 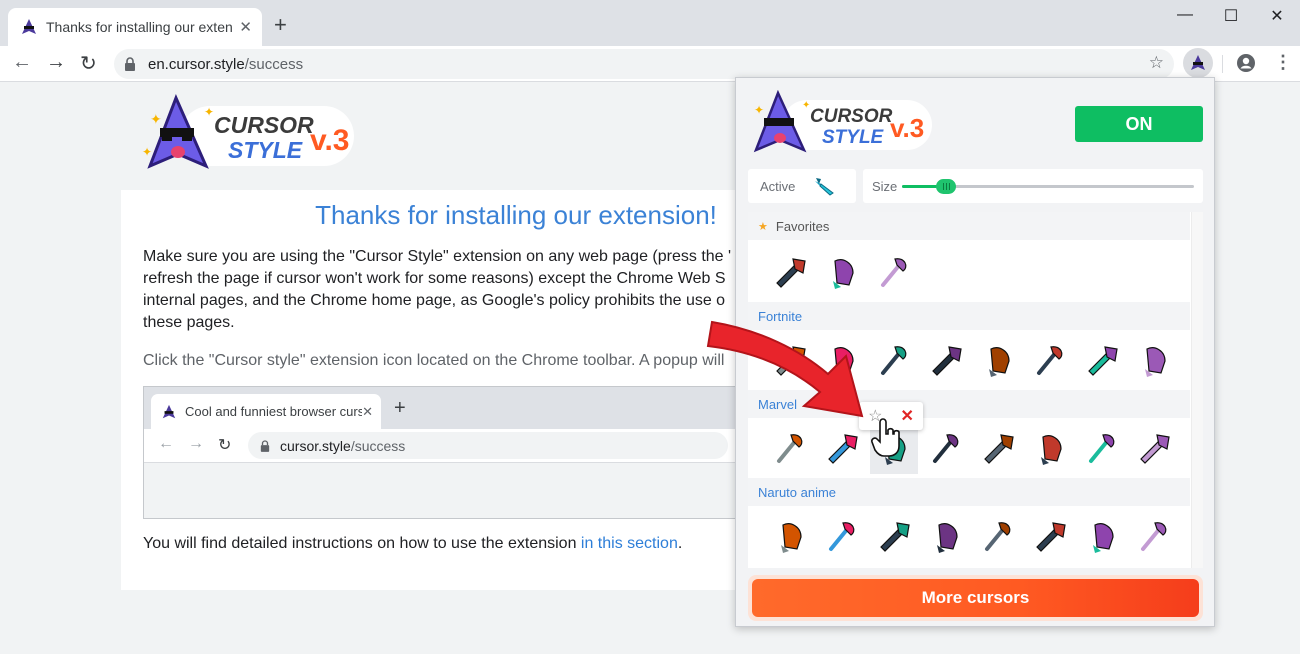 I want to click on new-tab-button: +, so click(x=280, y=25).